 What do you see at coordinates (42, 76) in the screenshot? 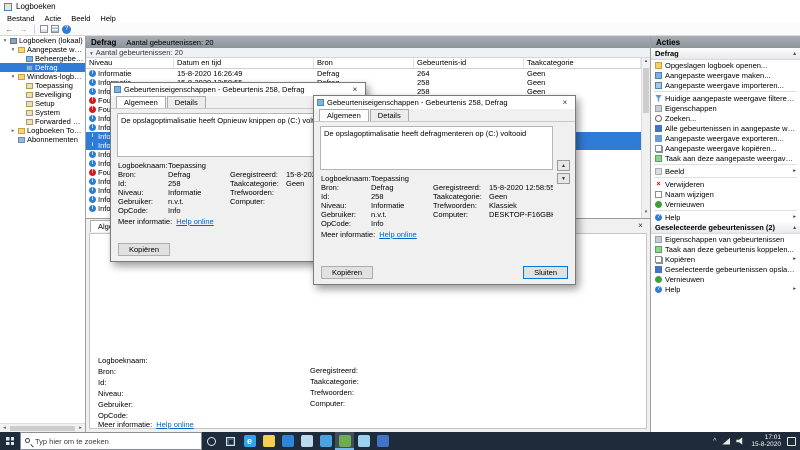
I see `tree-item-windows-logboeken: ▾ Windows-logboeken` at bounding box center [42, 76].